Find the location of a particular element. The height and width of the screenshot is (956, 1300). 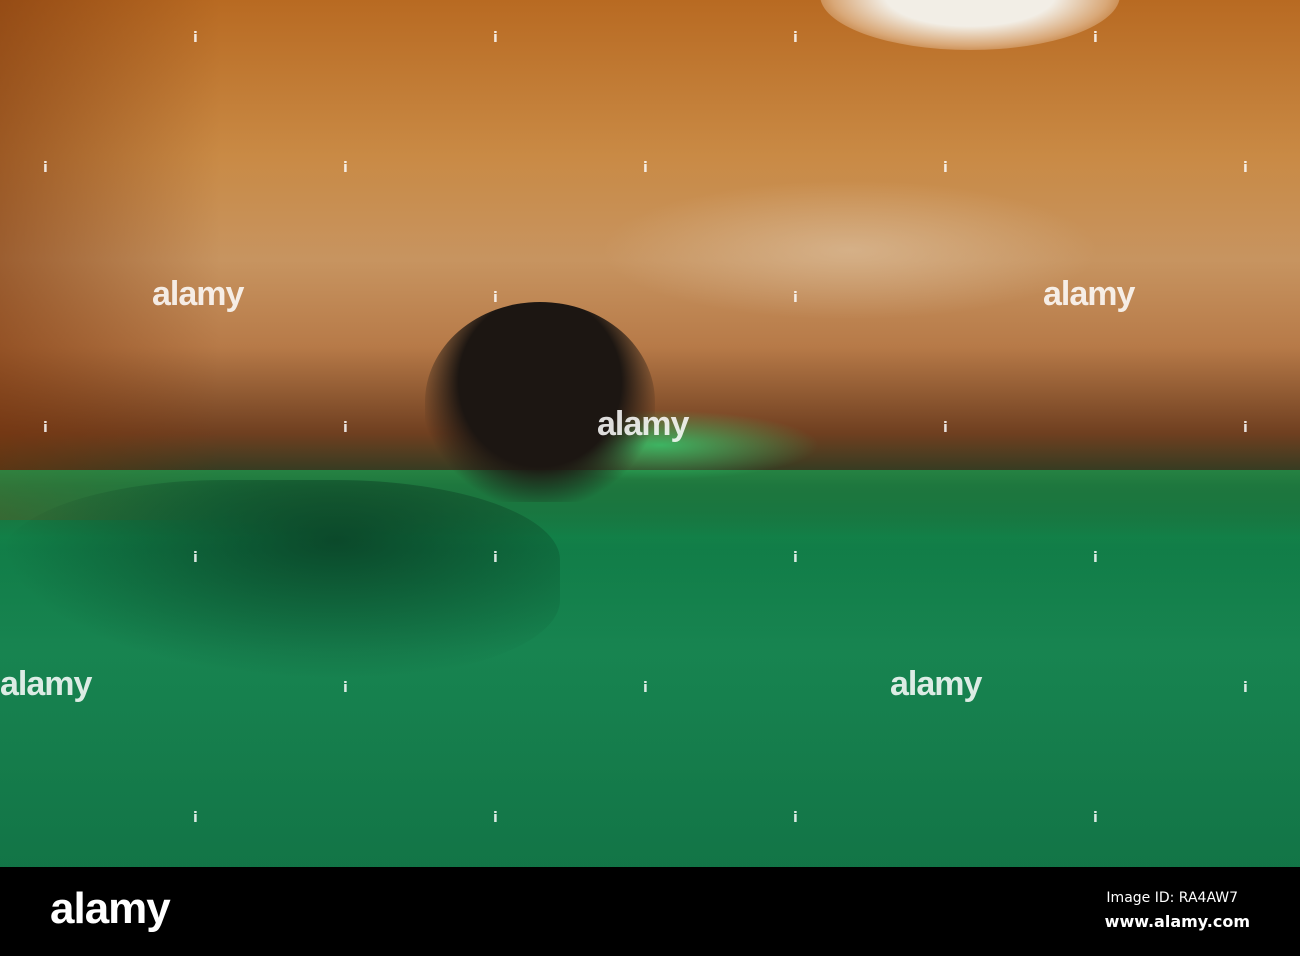

website-link: www.alamy.com is located at coordinates (1177, 921).